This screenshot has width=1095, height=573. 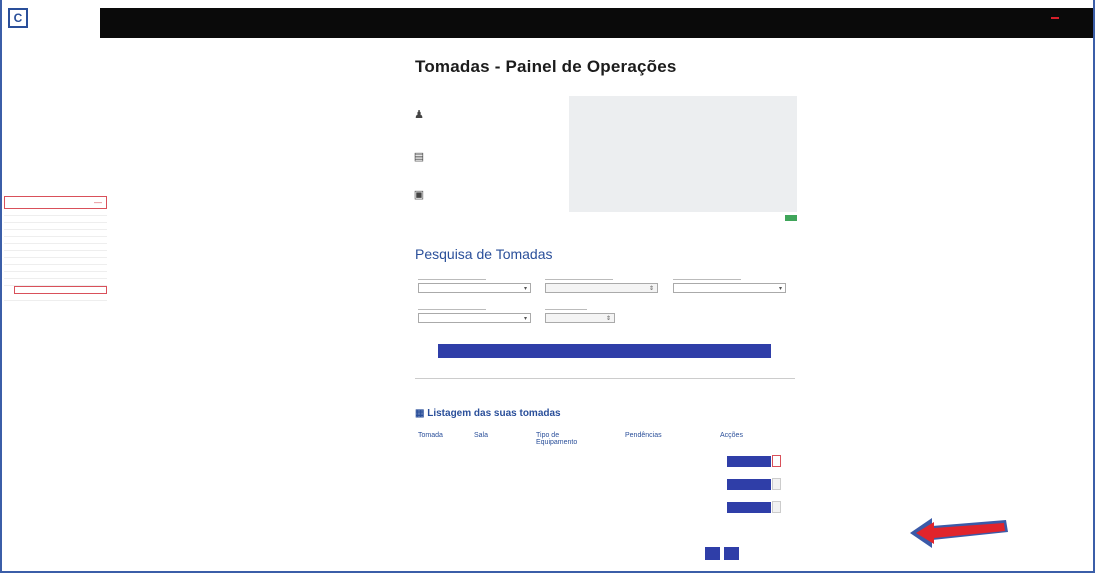 What do you see at coordinates (604, 351) in the screenshot?
I see `search-button` at bounding box center [604, 351].